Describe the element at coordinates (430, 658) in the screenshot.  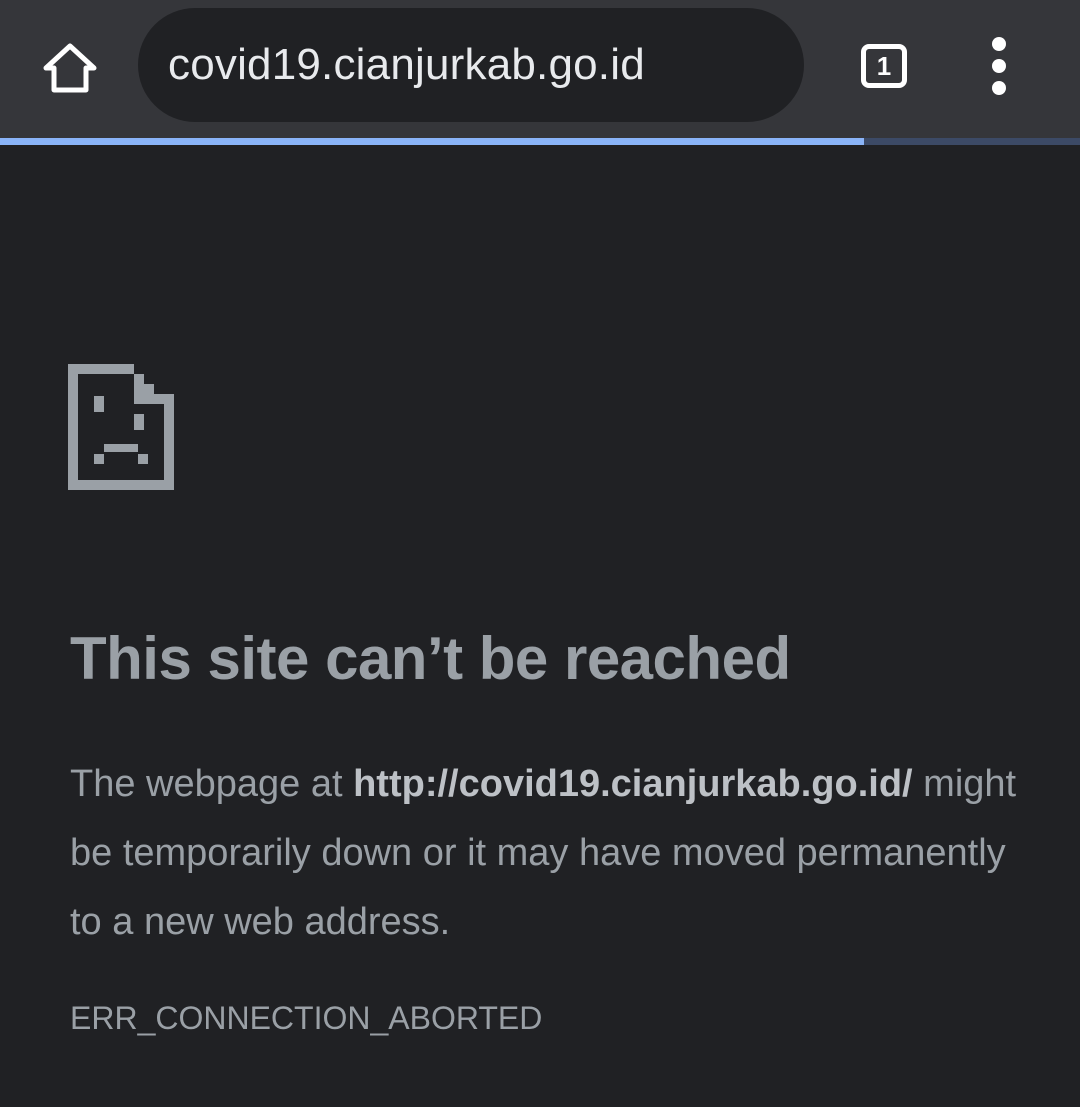
I see `error-title: This site can’t be reached` at that location.